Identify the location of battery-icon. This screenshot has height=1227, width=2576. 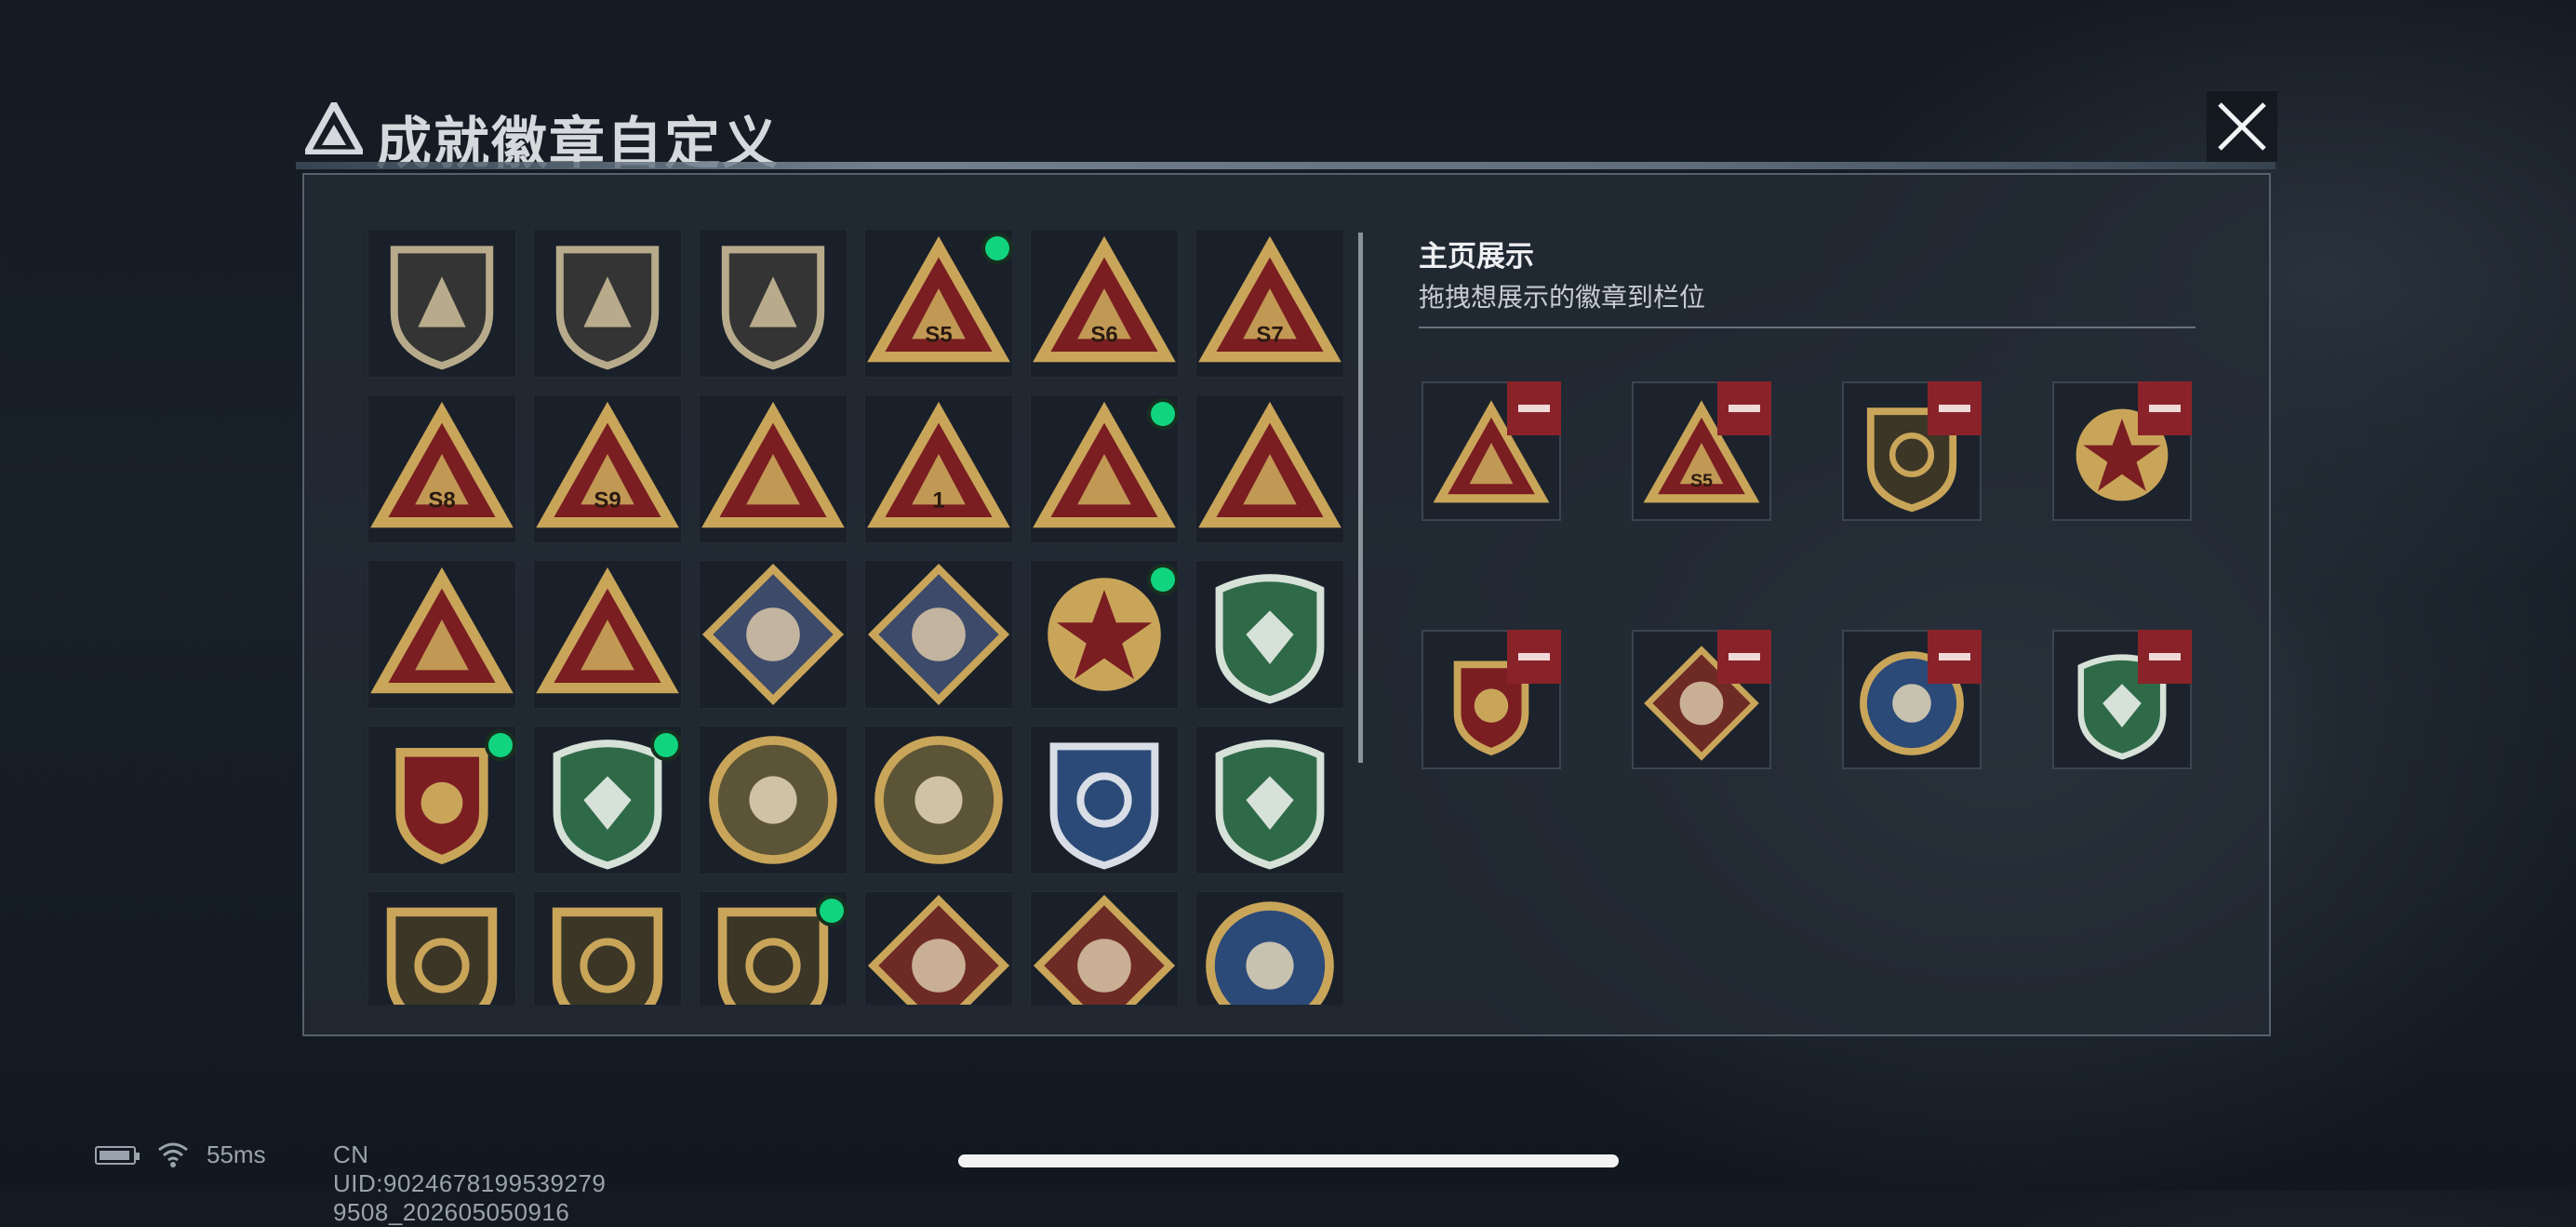
(117, 1155).